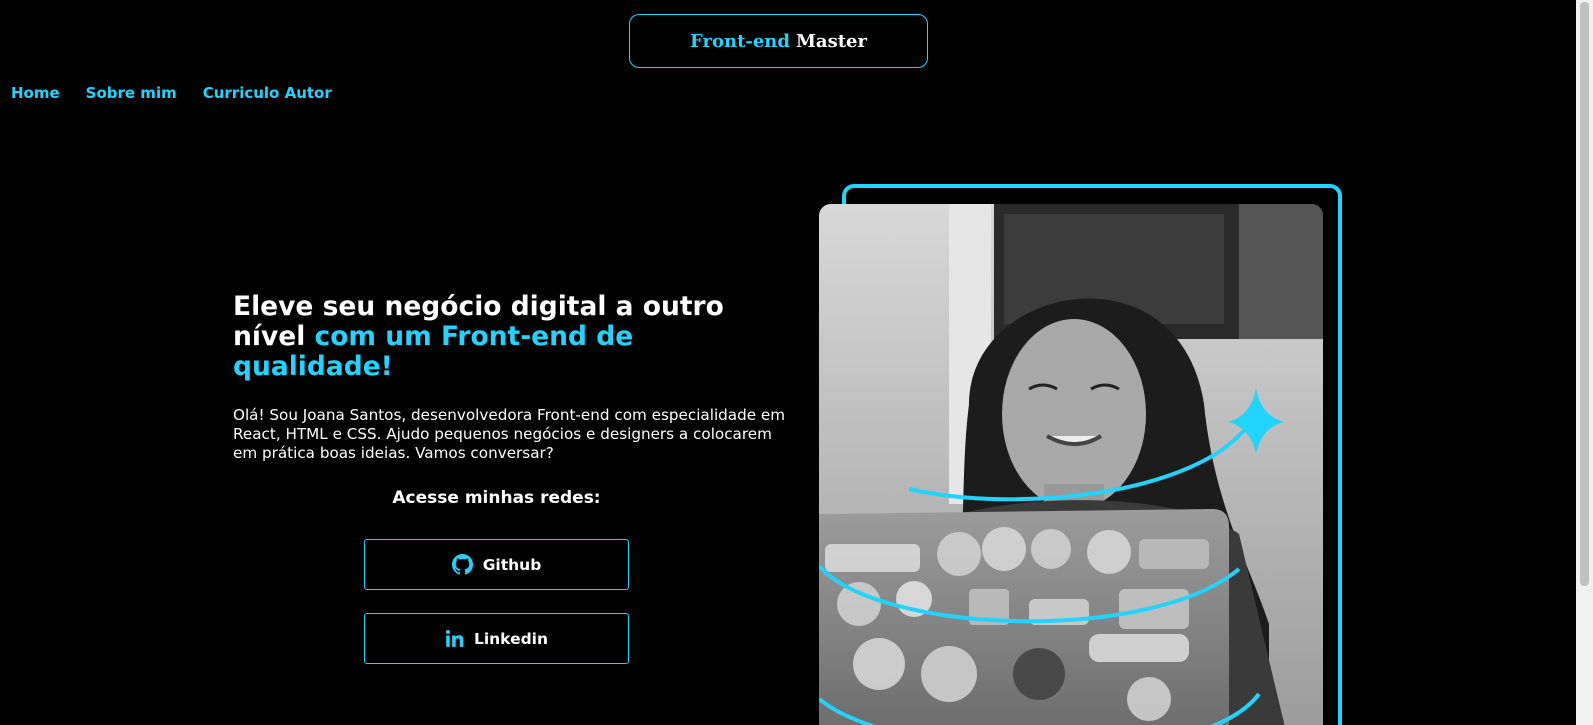 This screenshot has width=1593, height=725. What do you see at coordinates (454, 638) in the screenshot?
I see `linkedin-icon` at bounding box center [454, 638].